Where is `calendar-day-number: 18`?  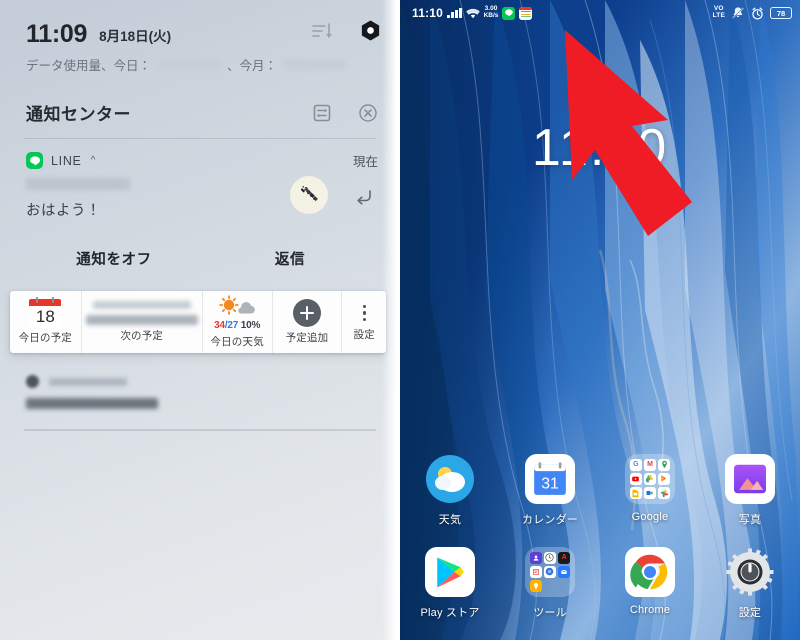 calendar-day-number: 18 is located at coordinates (45, 316).